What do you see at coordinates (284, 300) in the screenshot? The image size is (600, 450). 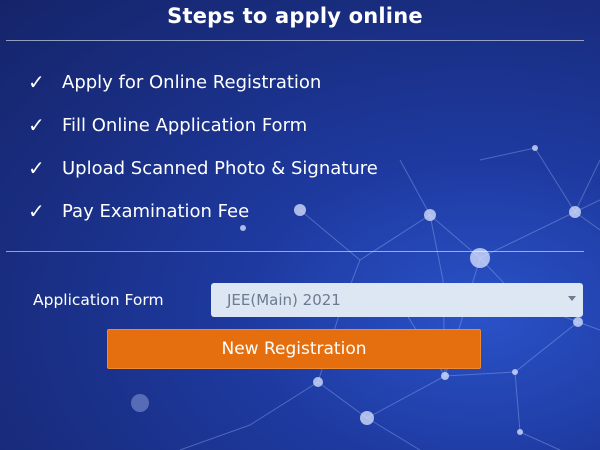 I see `selected-option: JEE(Main) 2021` at bounding box center [284, 300].